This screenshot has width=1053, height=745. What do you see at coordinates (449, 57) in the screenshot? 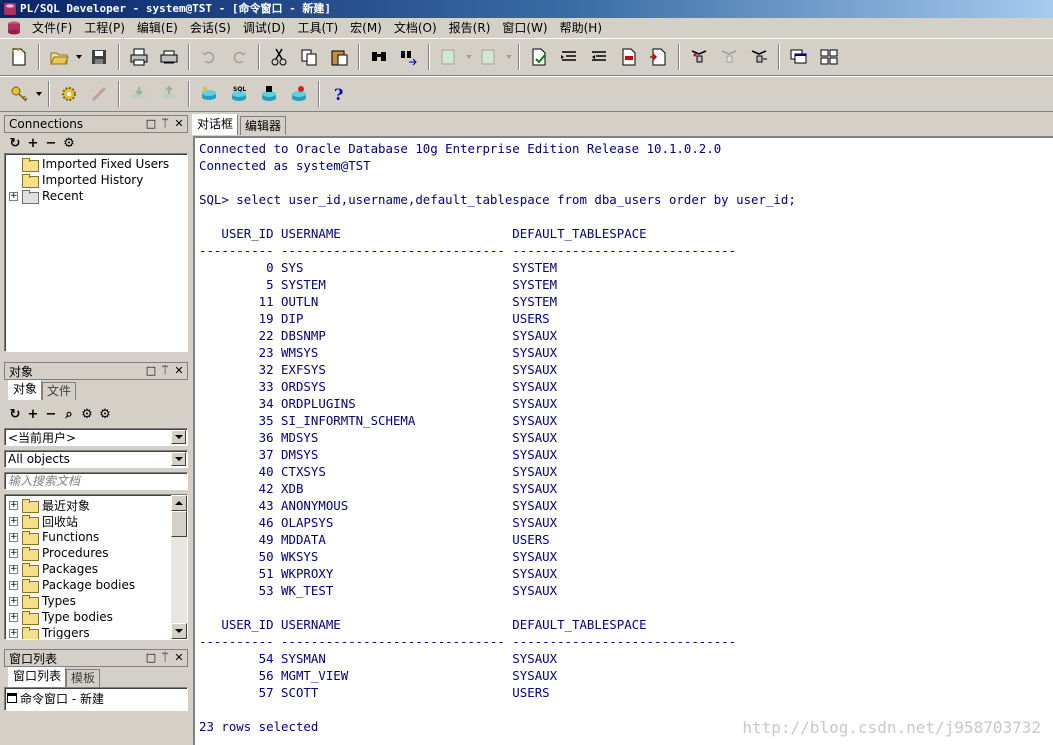
I see `indent-icon` at bounding box center [449, 57].